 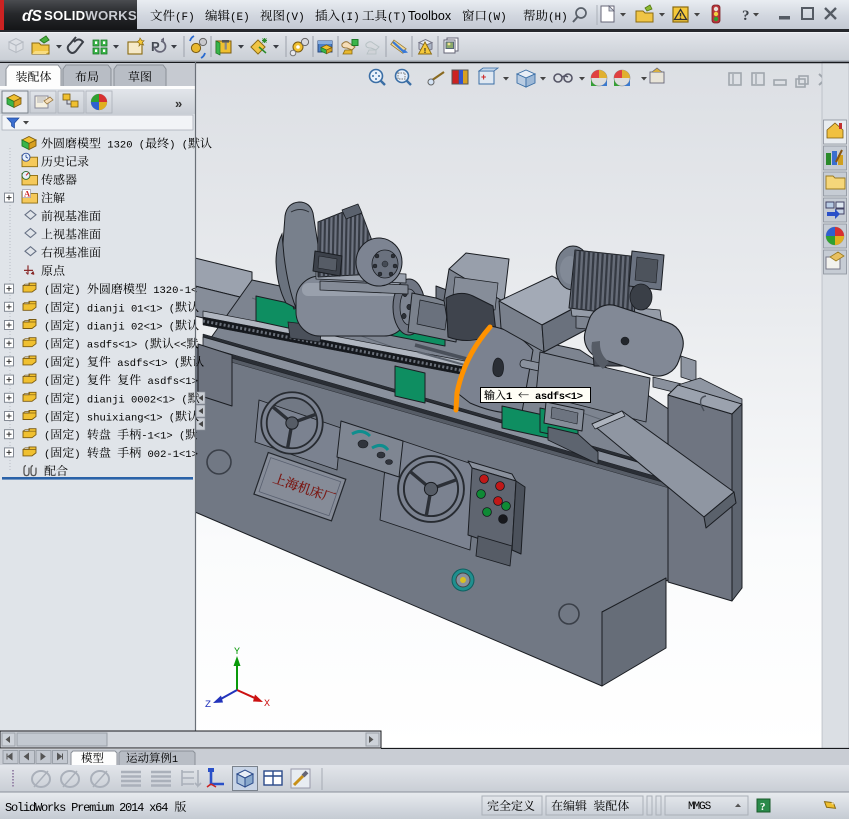 I want to click on svg-text: Z, so click(x=208, y=705).